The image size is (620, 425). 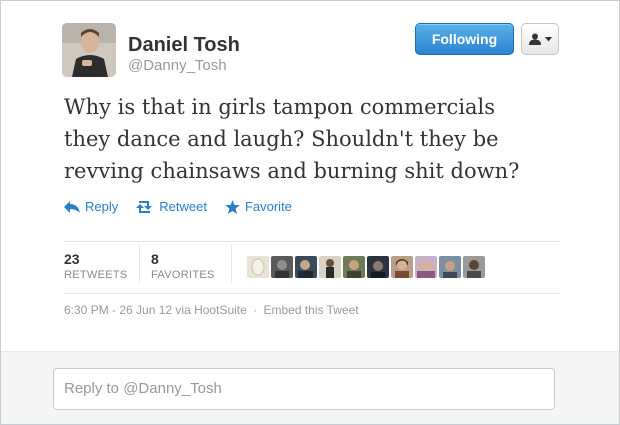 What do you see at coordinates (268, 206) in the screenshot?
I see `favorite-label: Favorite` at bounding box center [268, 206].